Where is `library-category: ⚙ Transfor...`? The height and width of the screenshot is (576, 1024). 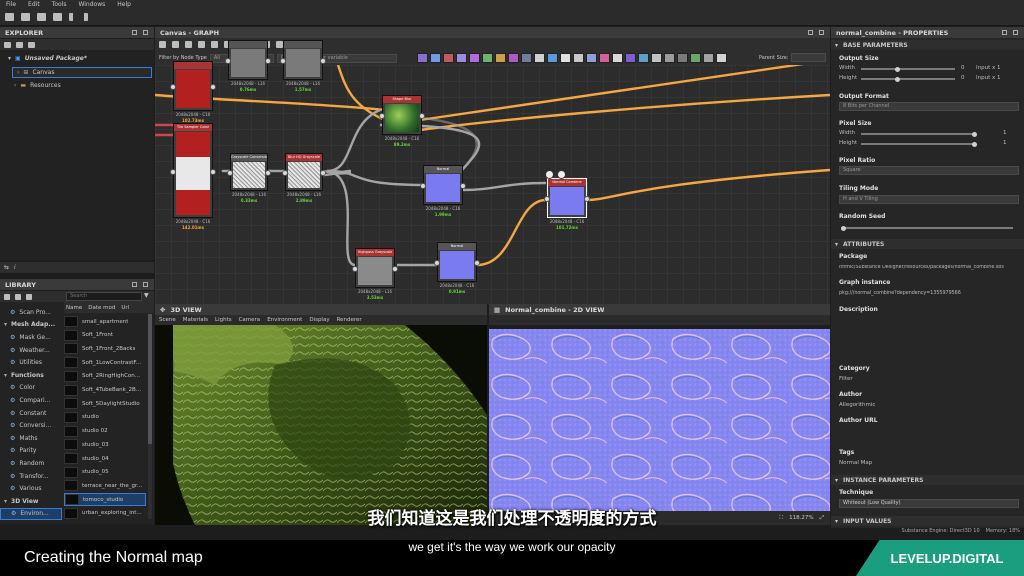 library-category: ⚙ Transfor... is located at coordinates (31, 476).